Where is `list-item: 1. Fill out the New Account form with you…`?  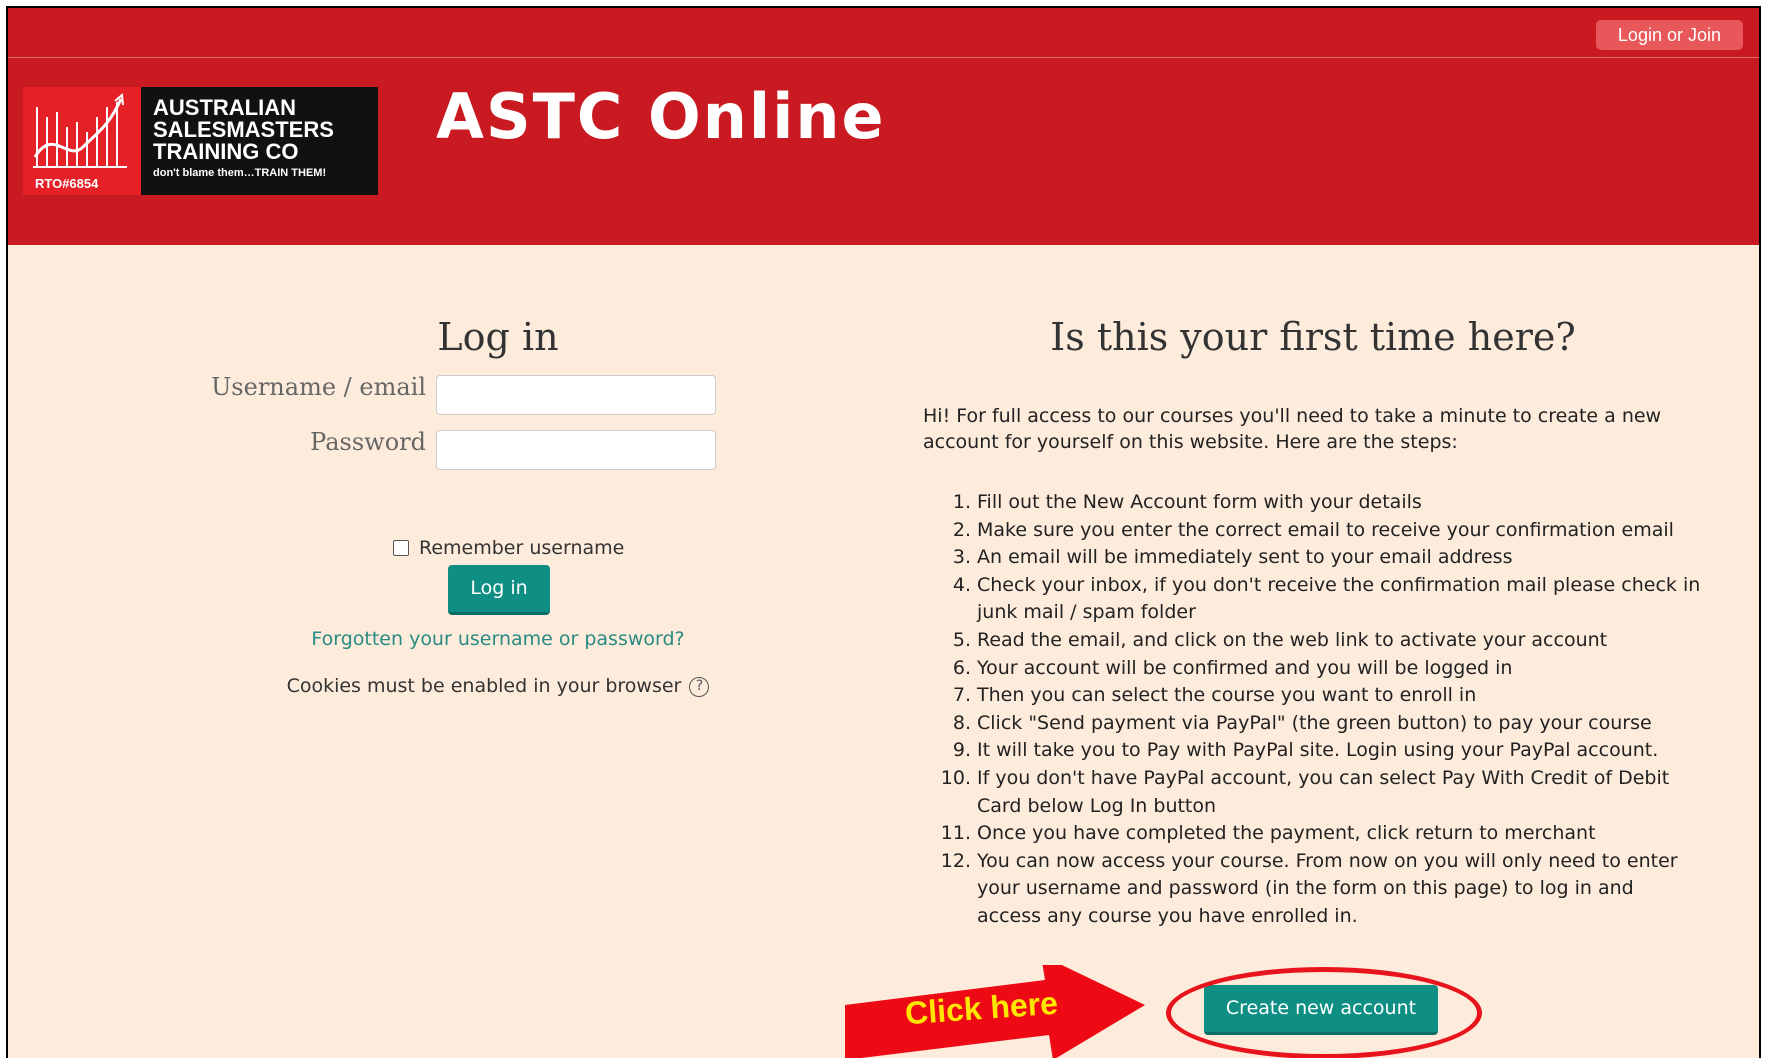 list-item: 1. Fill out the New Account form with you… is located at coordinates (1187, 502).